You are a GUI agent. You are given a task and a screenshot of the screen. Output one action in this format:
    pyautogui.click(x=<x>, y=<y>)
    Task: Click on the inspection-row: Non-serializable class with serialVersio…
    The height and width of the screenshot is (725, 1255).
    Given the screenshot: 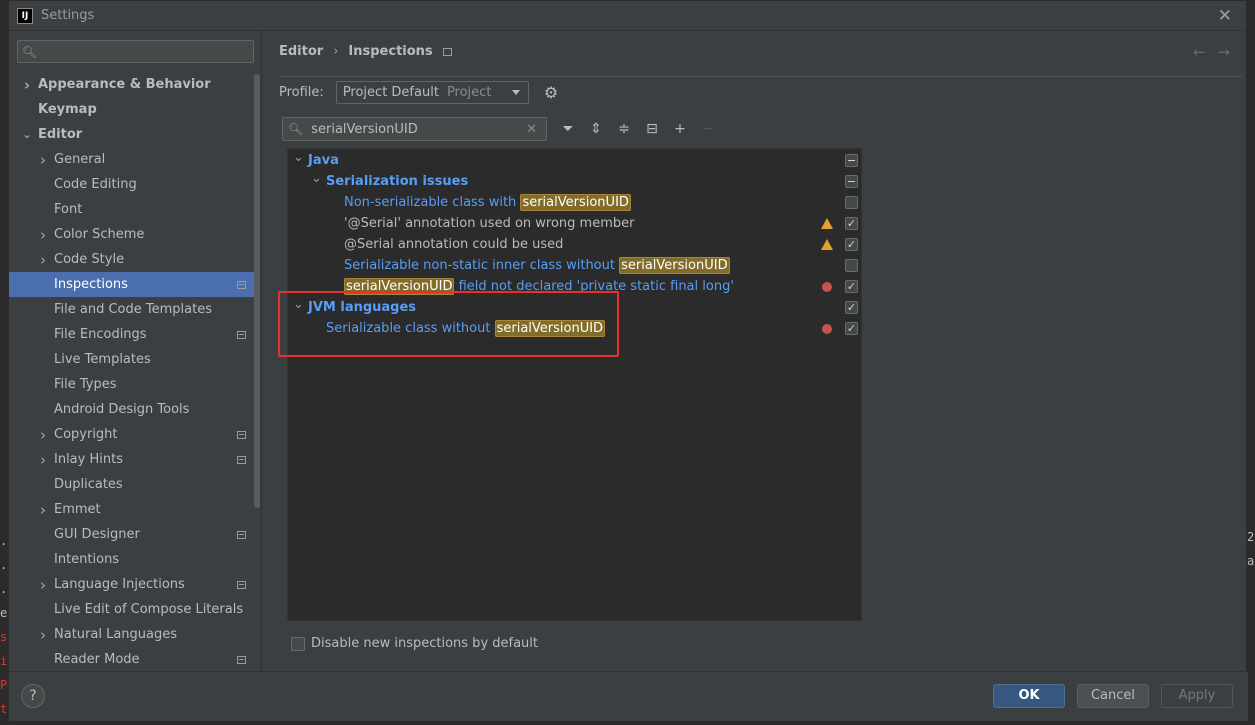 What is the action you would take?
    pyautogui.click(x=574, y=202)
    